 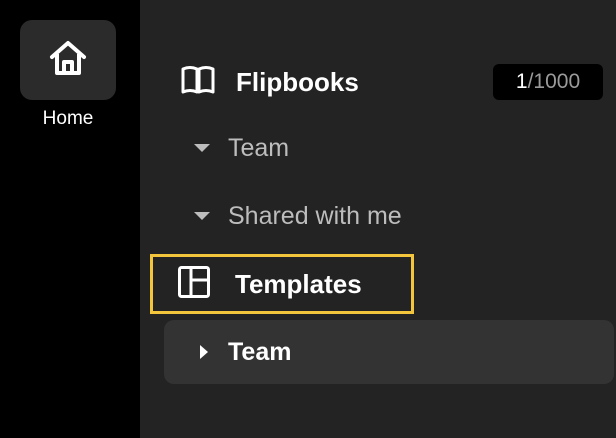 What do you see at coordinates (260, 351) in the screenshot?
I see `templates-team-label: Team` at bounding box center [260, 351].